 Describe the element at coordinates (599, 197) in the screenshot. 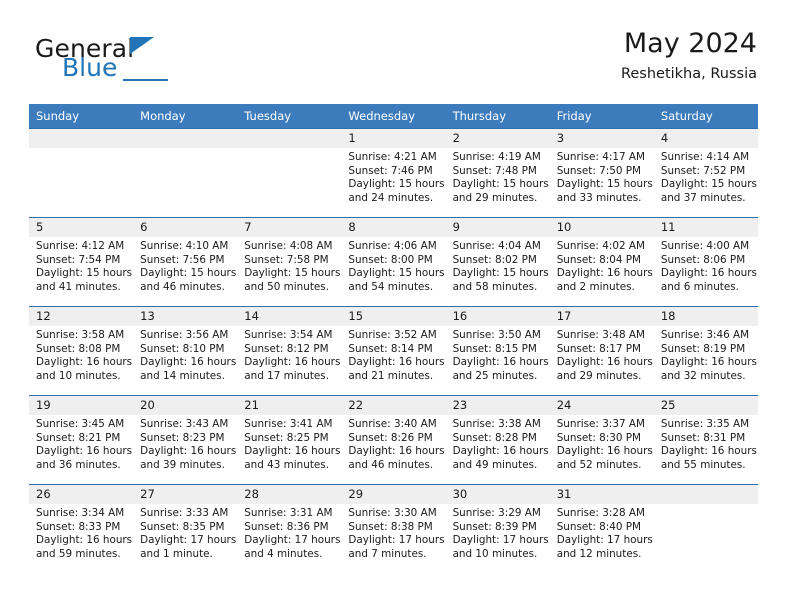

I see `sun-info-line: and 33 minutes.` at that location.